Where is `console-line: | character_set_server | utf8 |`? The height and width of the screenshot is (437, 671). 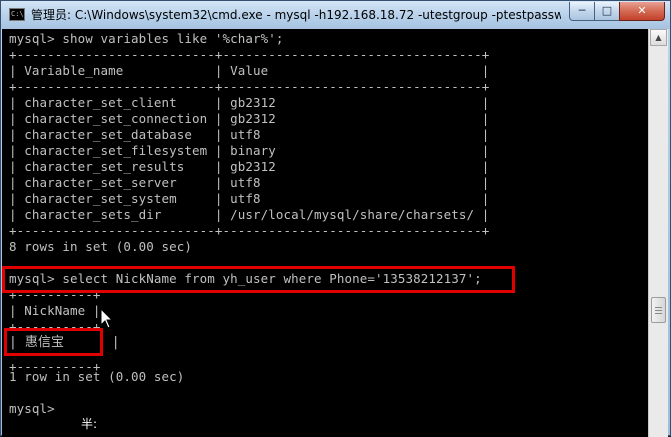 console-line: | character_set_server | utf8 | is located at coordinates (249, 182).